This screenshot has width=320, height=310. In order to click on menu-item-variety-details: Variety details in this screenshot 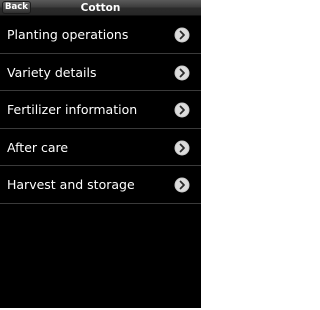, I will do `click(100, 72)`.